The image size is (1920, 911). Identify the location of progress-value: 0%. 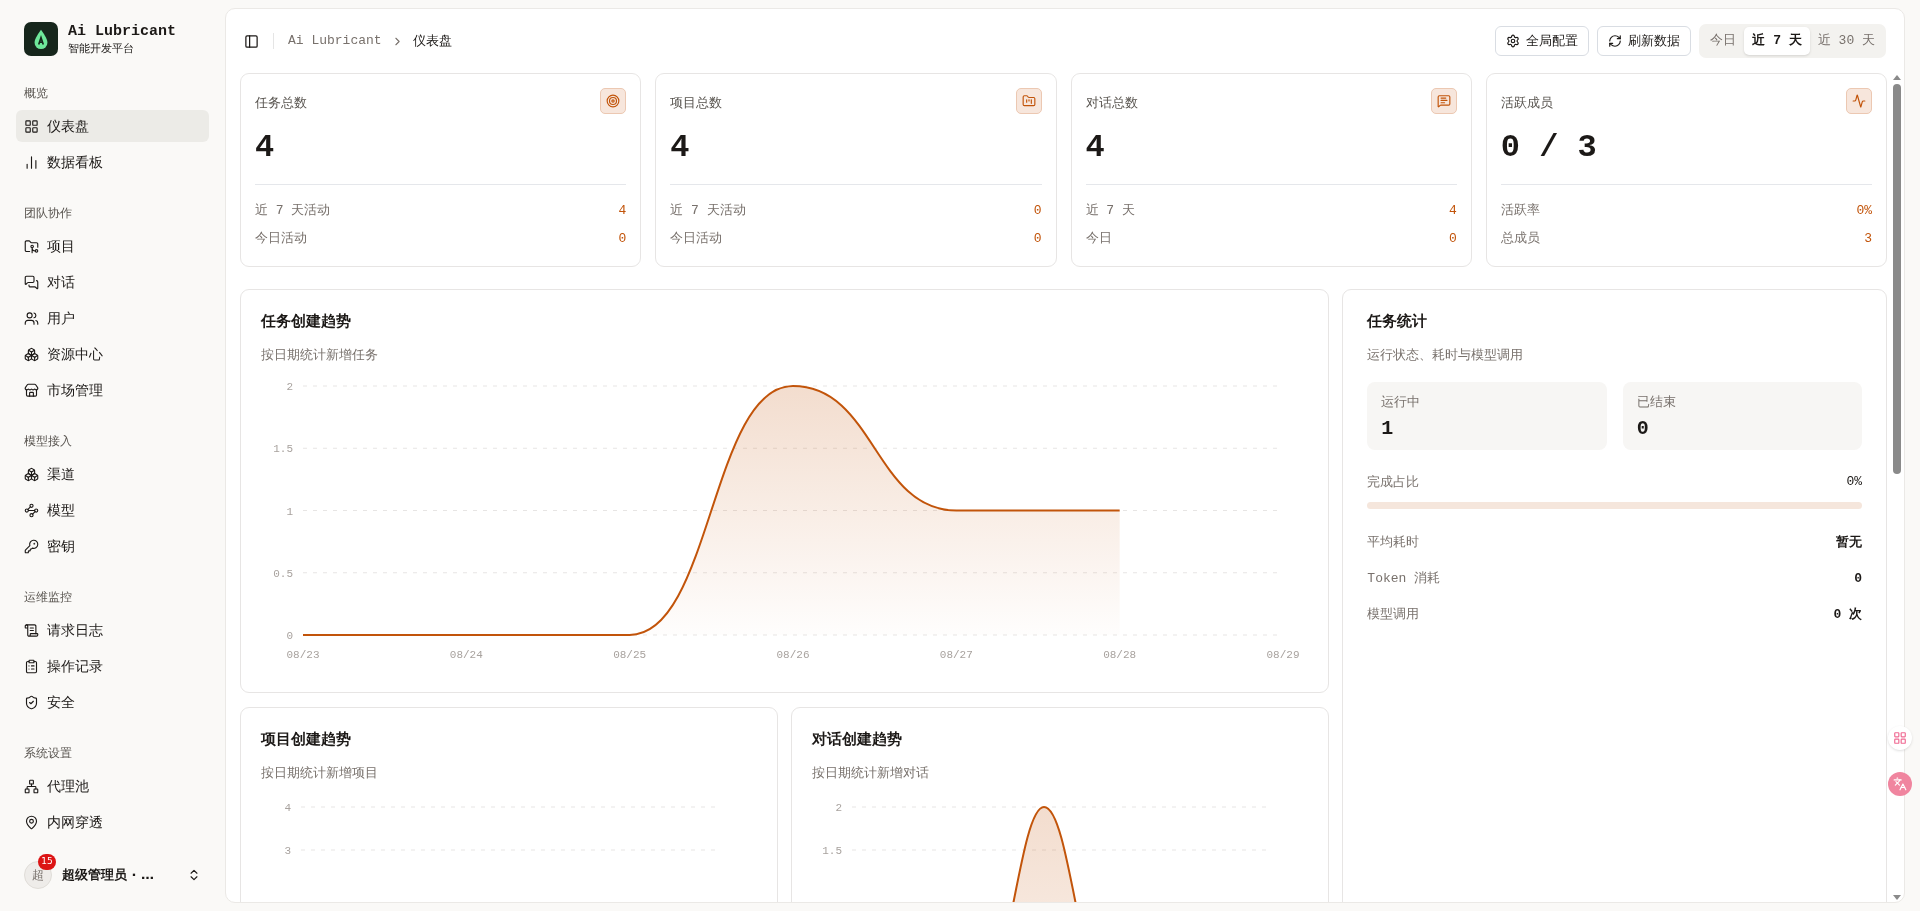
(1854, 482).